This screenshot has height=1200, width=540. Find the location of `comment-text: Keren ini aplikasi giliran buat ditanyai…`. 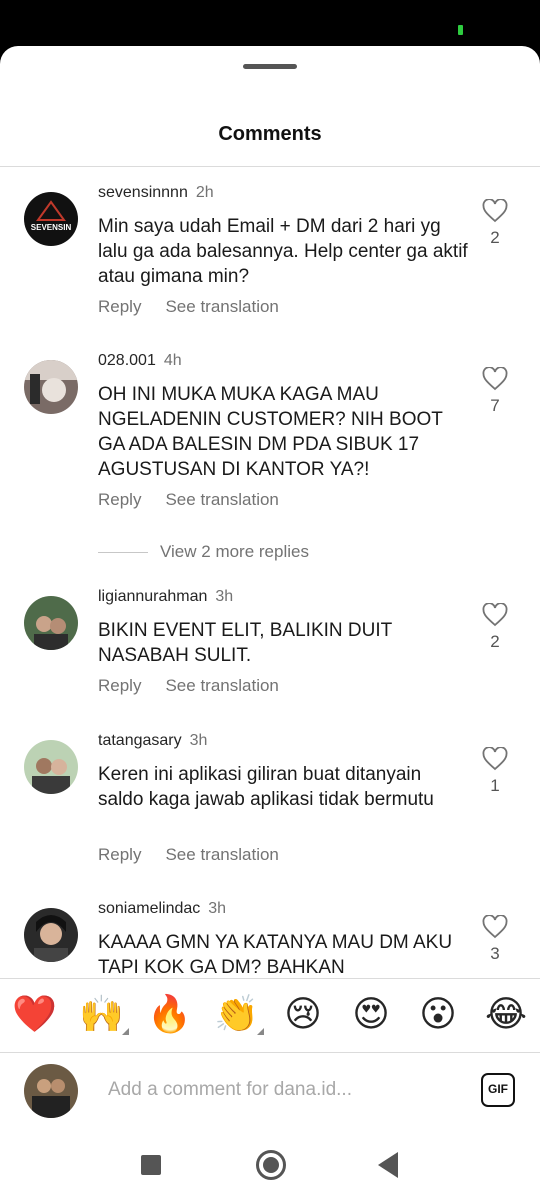

comment-text: Keren ini aplikasi giliran buat ditanyai… is located at coordinates (266, 787).